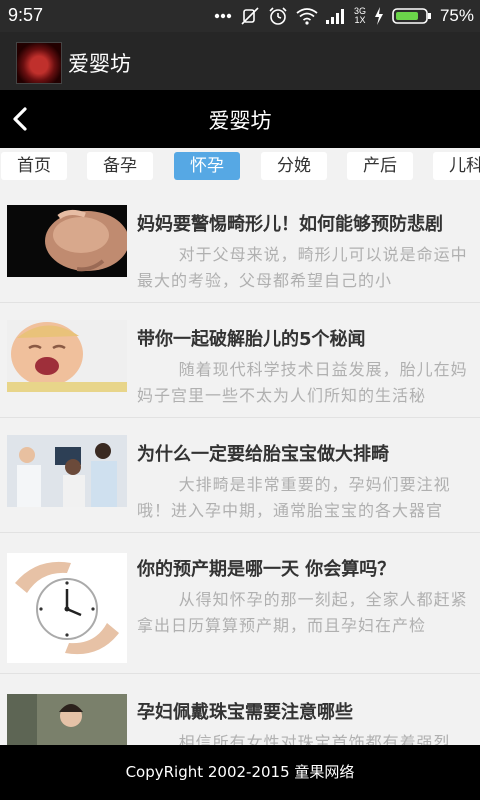  Describe the element at coordinates (294, 166) in the screenshot. I see `tab-childbirth: 分娩` at that location.